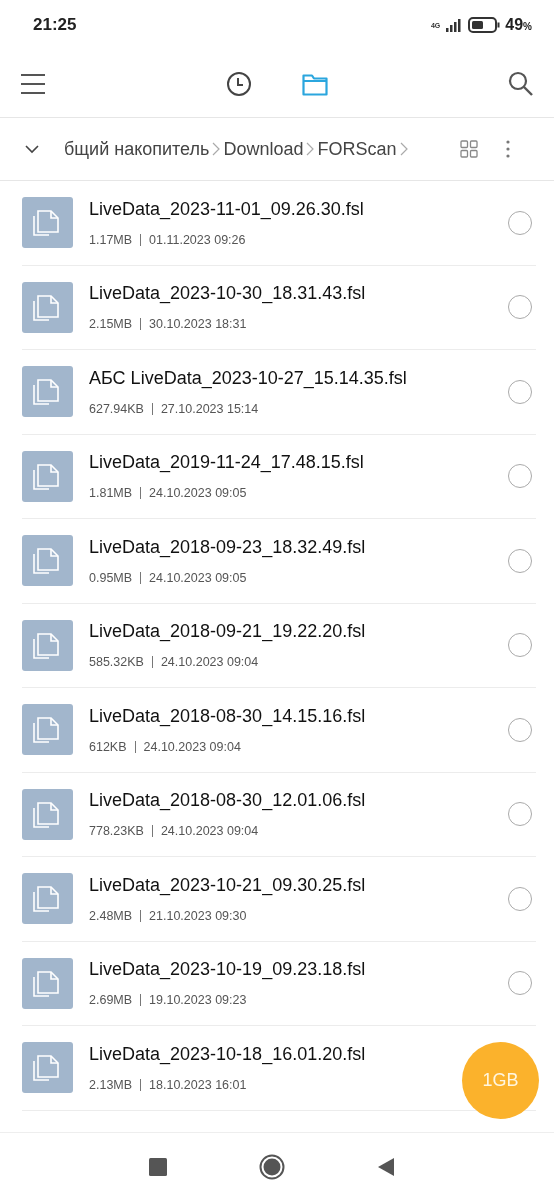  What do you see at coordinates (111, 915) in the screenshot?
I see `file-size: 2.48MB` at bounding box center [111, 915].